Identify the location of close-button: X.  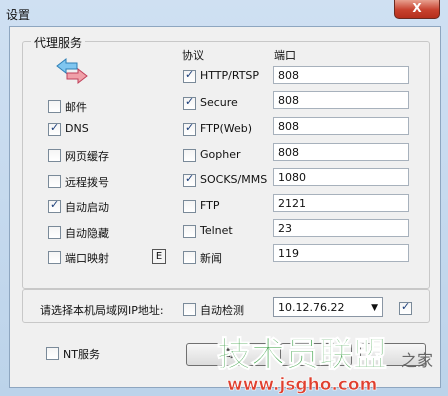
(417, 9).